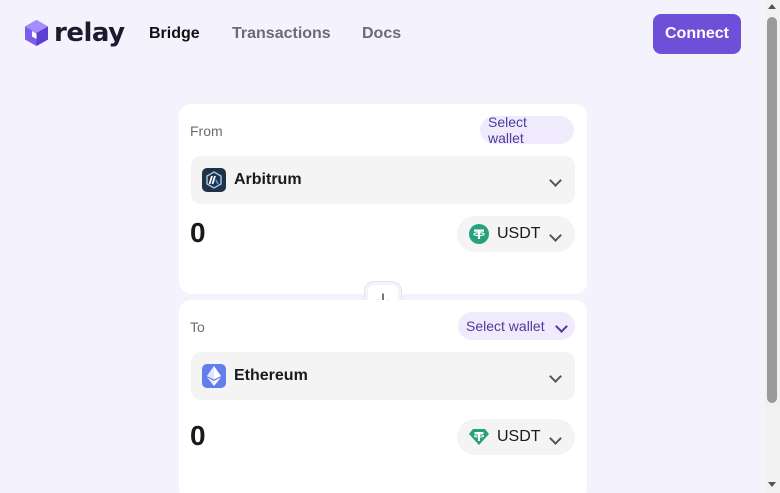 Image resolution: width=780 pixels, height=493 pixels. Describe the element at coordinates (268, 179) in the screenshot. I see `from-chain-name: Arbitrum` at that location.